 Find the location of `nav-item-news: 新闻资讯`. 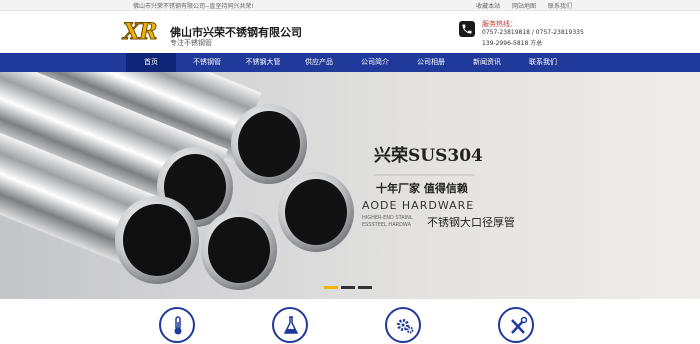

nav-item-news: 新闻资讯 is located at coordinates (487, 62).